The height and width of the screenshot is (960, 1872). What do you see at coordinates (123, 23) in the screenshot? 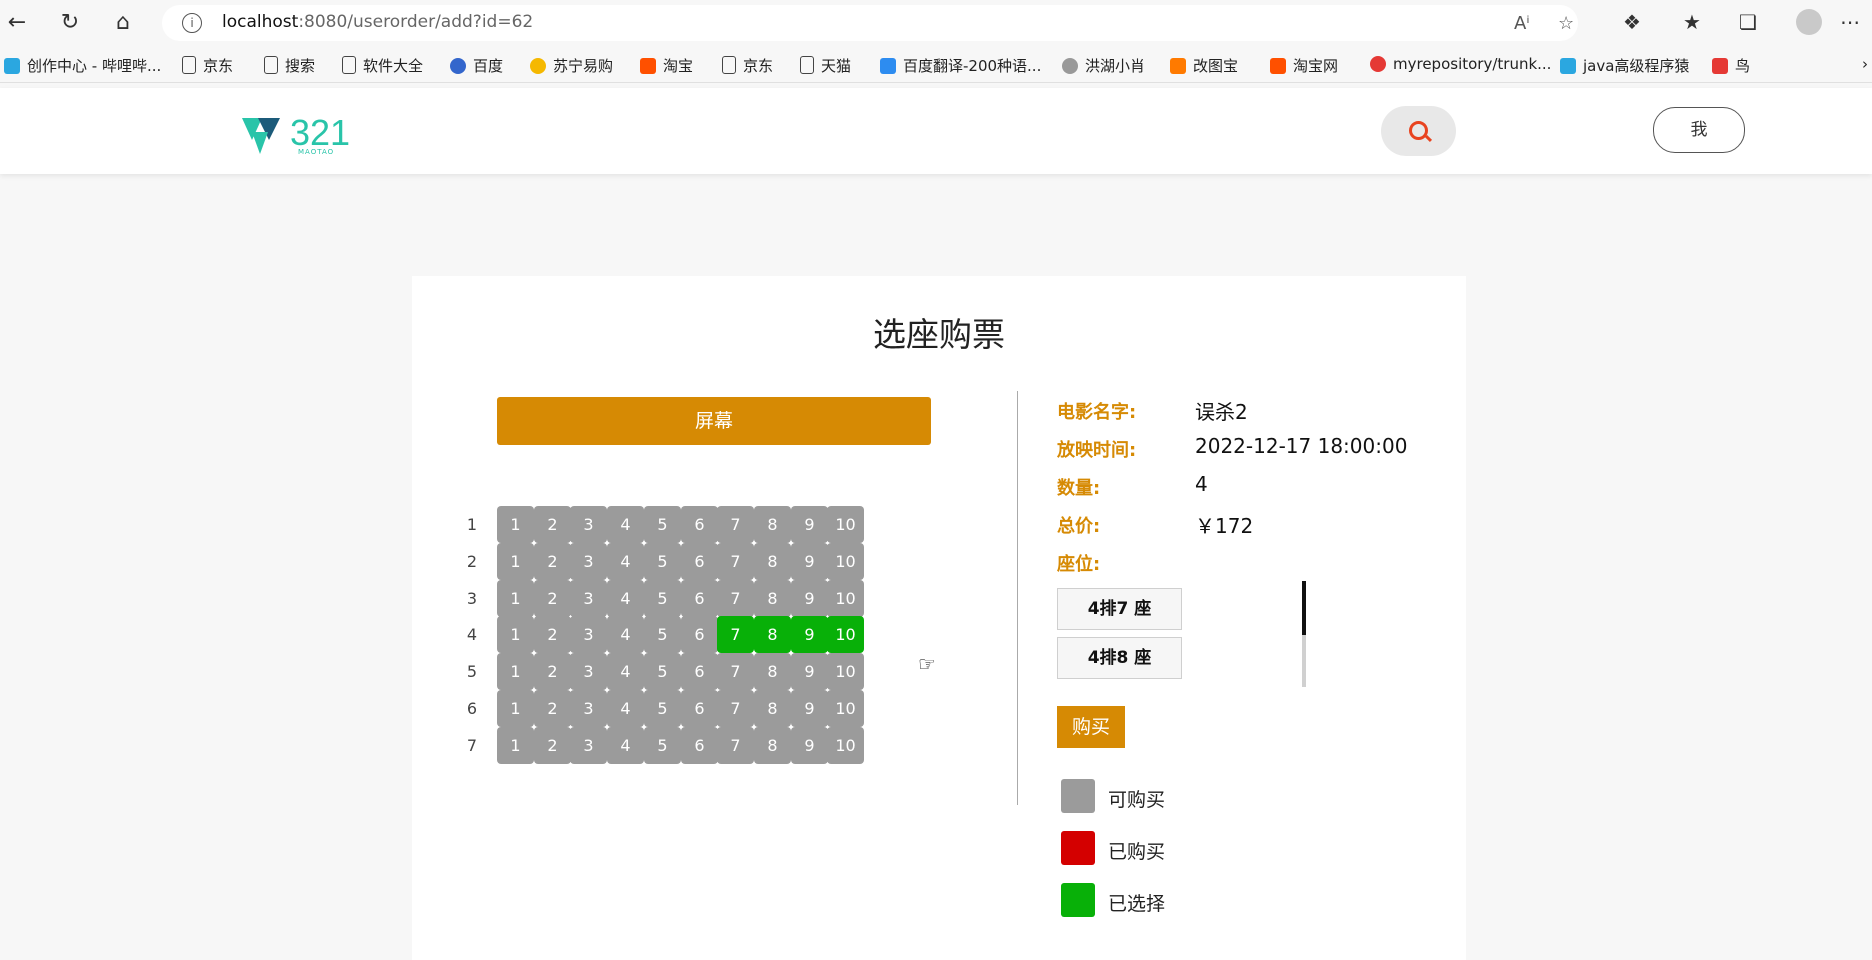
I see `home-icon: ⌂` at bounding box center [123, 23].